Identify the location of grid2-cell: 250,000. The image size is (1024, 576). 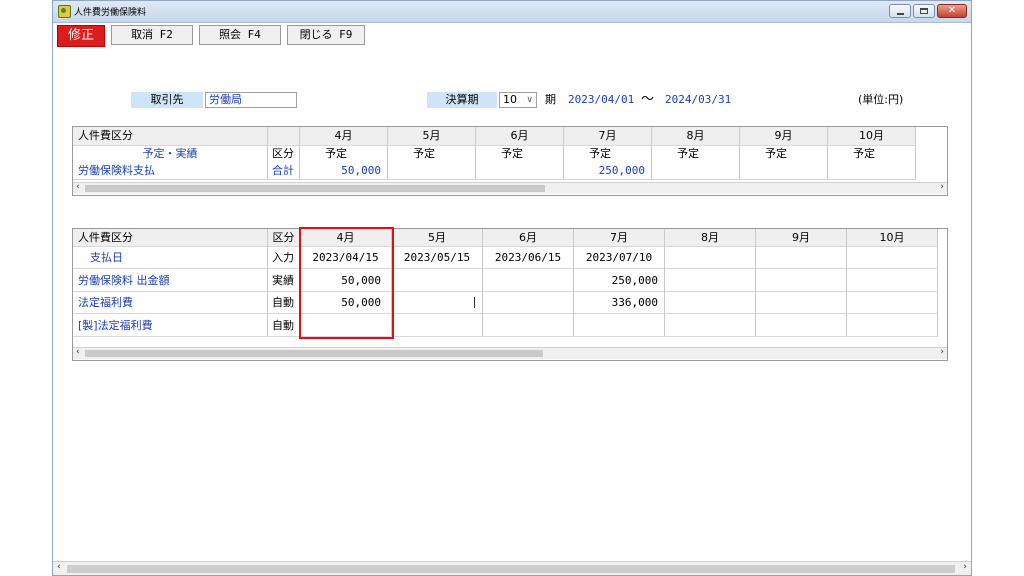
(619, 280).